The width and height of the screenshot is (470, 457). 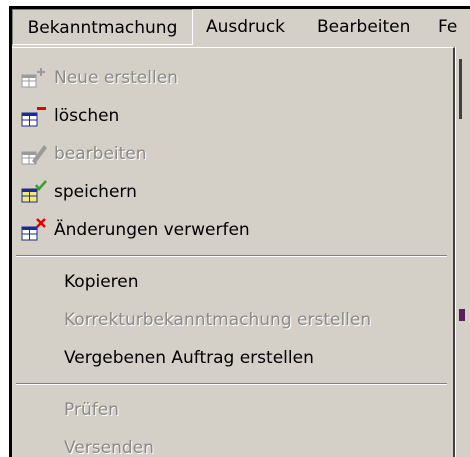 I want to click on menu-item-speichern: speichern, so click(x=232, y=192).